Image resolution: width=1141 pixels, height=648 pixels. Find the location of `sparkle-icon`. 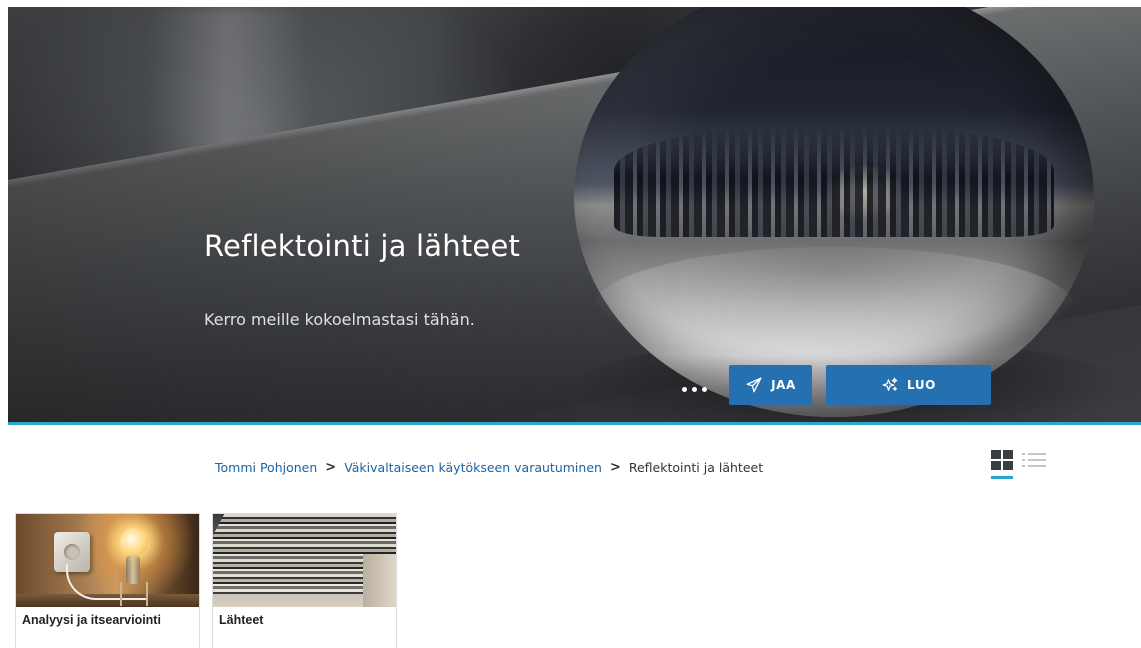

sparkle-icon is located at coordinates (890, 384).